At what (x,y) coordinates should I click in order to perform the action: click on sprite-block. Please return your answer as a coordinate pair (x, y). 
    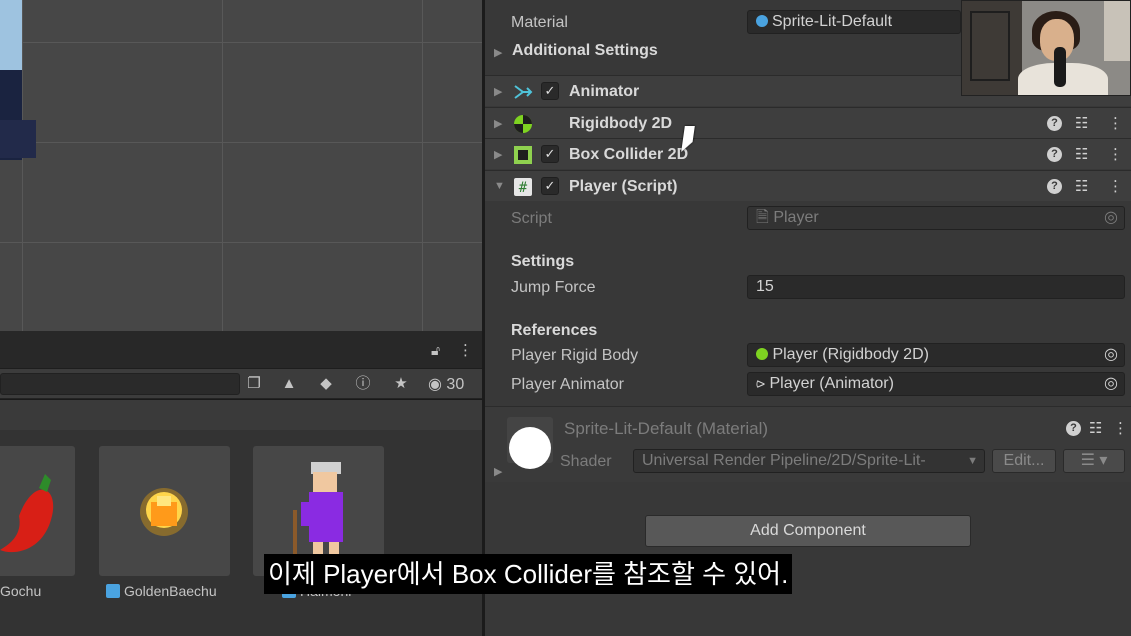
    Looking at the image, I should click on (18, 139).